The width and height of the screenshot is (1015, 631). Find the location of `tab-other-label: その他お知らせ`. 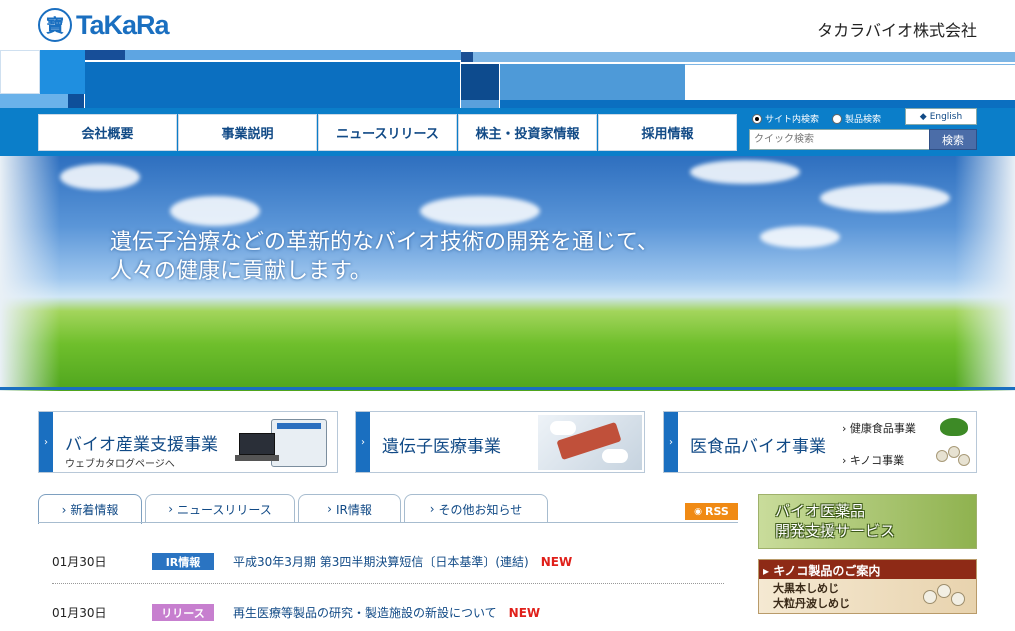

tab-other-label: その他お知らせ is located at coordinates (480, 509).